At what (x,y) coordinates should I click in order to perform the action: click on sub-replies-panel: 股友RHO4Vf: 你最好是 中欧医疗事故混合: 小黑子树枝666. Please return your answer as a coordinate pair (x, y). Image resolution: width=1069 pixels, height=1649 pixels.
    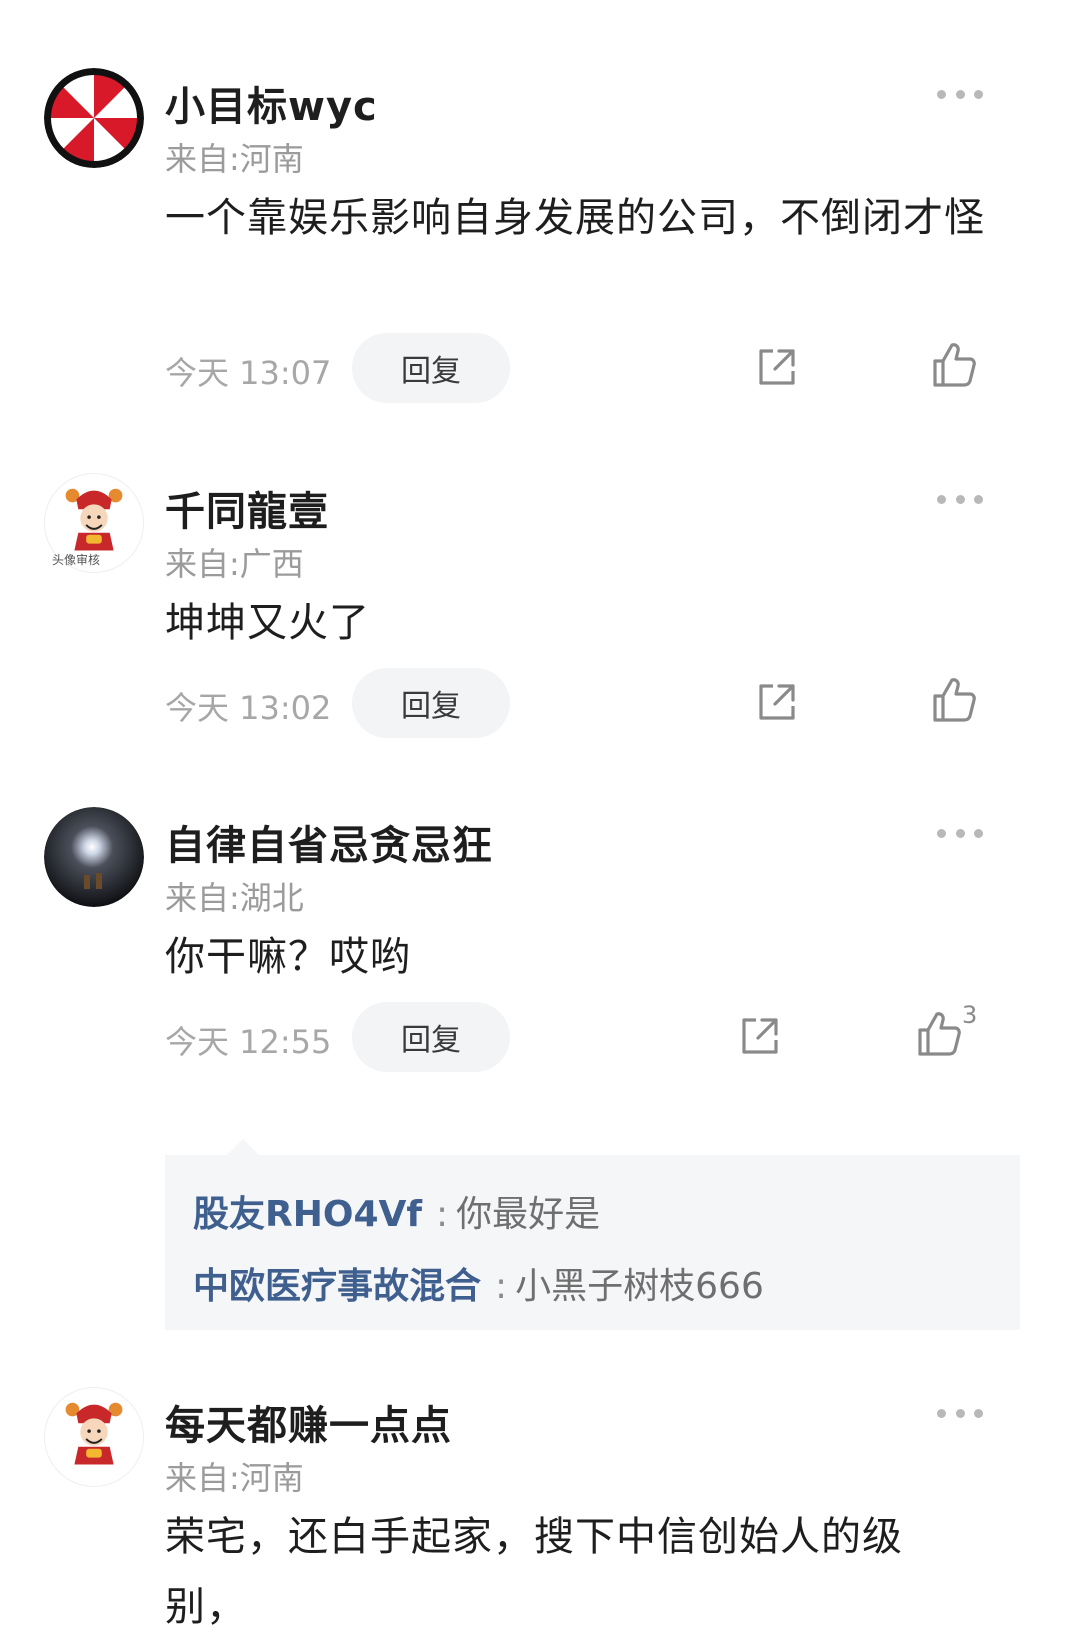
    Looking at the image, I should click on (592, 1234).